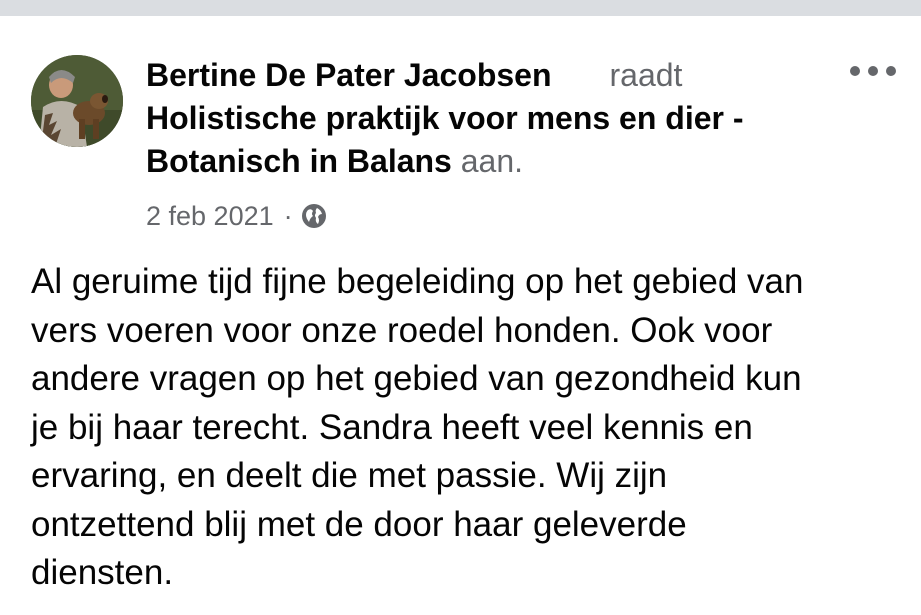 Image resolution: width=921 pixels, height=615 pixels. I want to click on avatar, so click(77, 101).